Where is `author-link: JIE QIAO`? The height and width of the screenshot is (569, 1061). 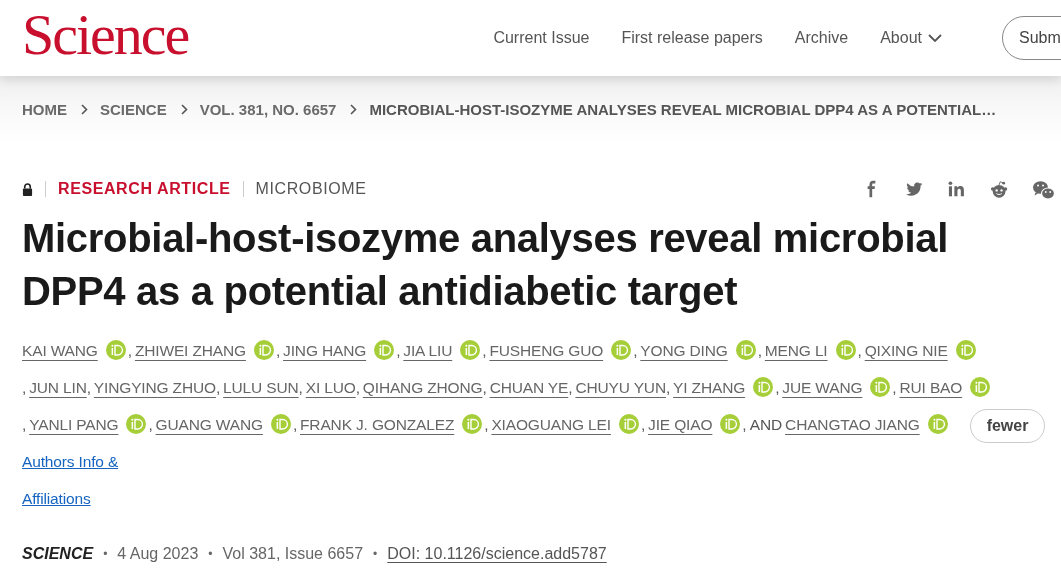
author-link: JIE QIAO is located at coordinates (680, 424).